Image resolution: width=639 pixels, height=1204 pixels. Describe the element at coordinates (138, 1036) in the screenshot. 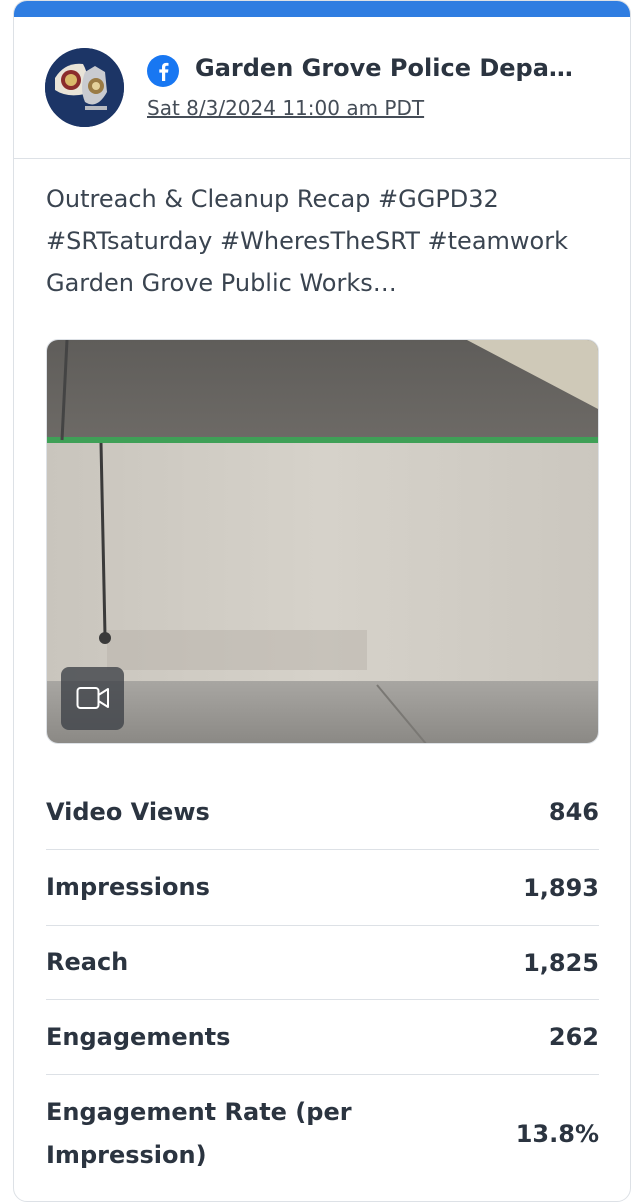

I see `metric-label: Engagements` at that location.